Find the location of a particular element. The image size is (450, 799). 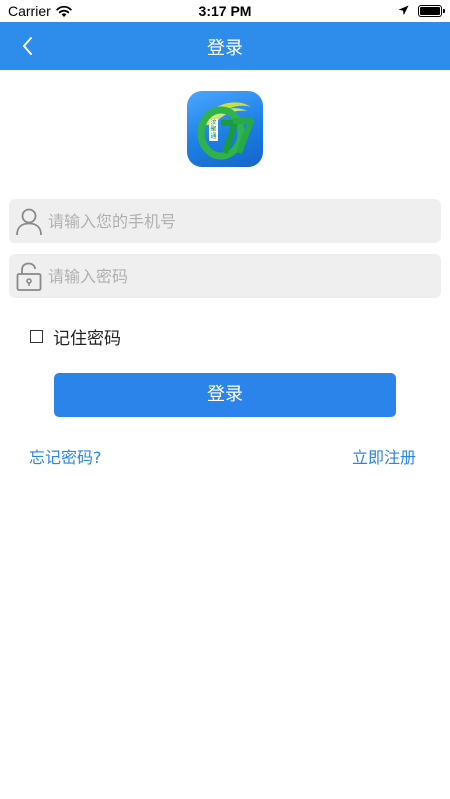

logo-text: 汶聚通 is located at coordinates (213, 129).